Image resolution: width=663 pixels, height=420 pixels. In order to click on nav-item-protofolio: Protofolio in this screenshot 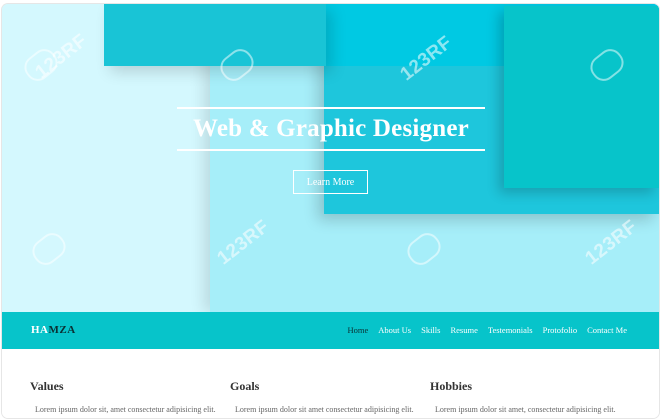, I will do `click(560, 330)`.